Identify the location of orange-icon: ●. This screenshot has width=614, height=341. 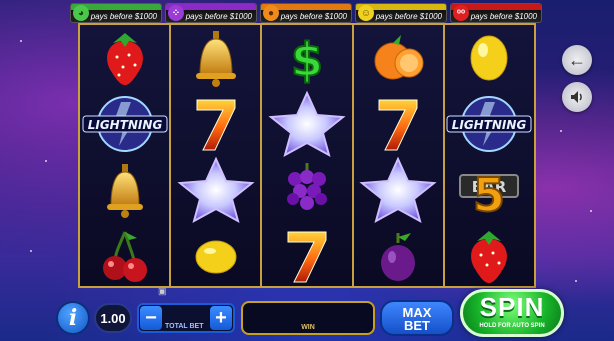
(271, 13).